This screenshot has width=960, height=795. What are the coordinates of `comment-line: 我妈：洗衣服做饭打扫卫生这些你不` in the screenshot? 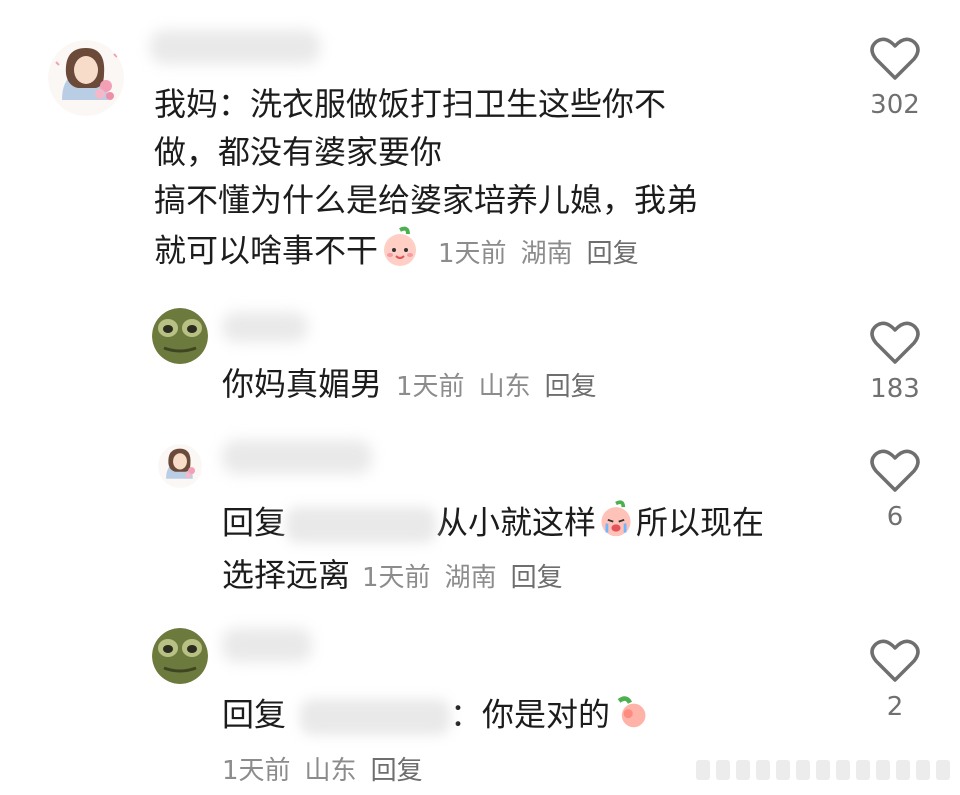 It's located at (410, 104).